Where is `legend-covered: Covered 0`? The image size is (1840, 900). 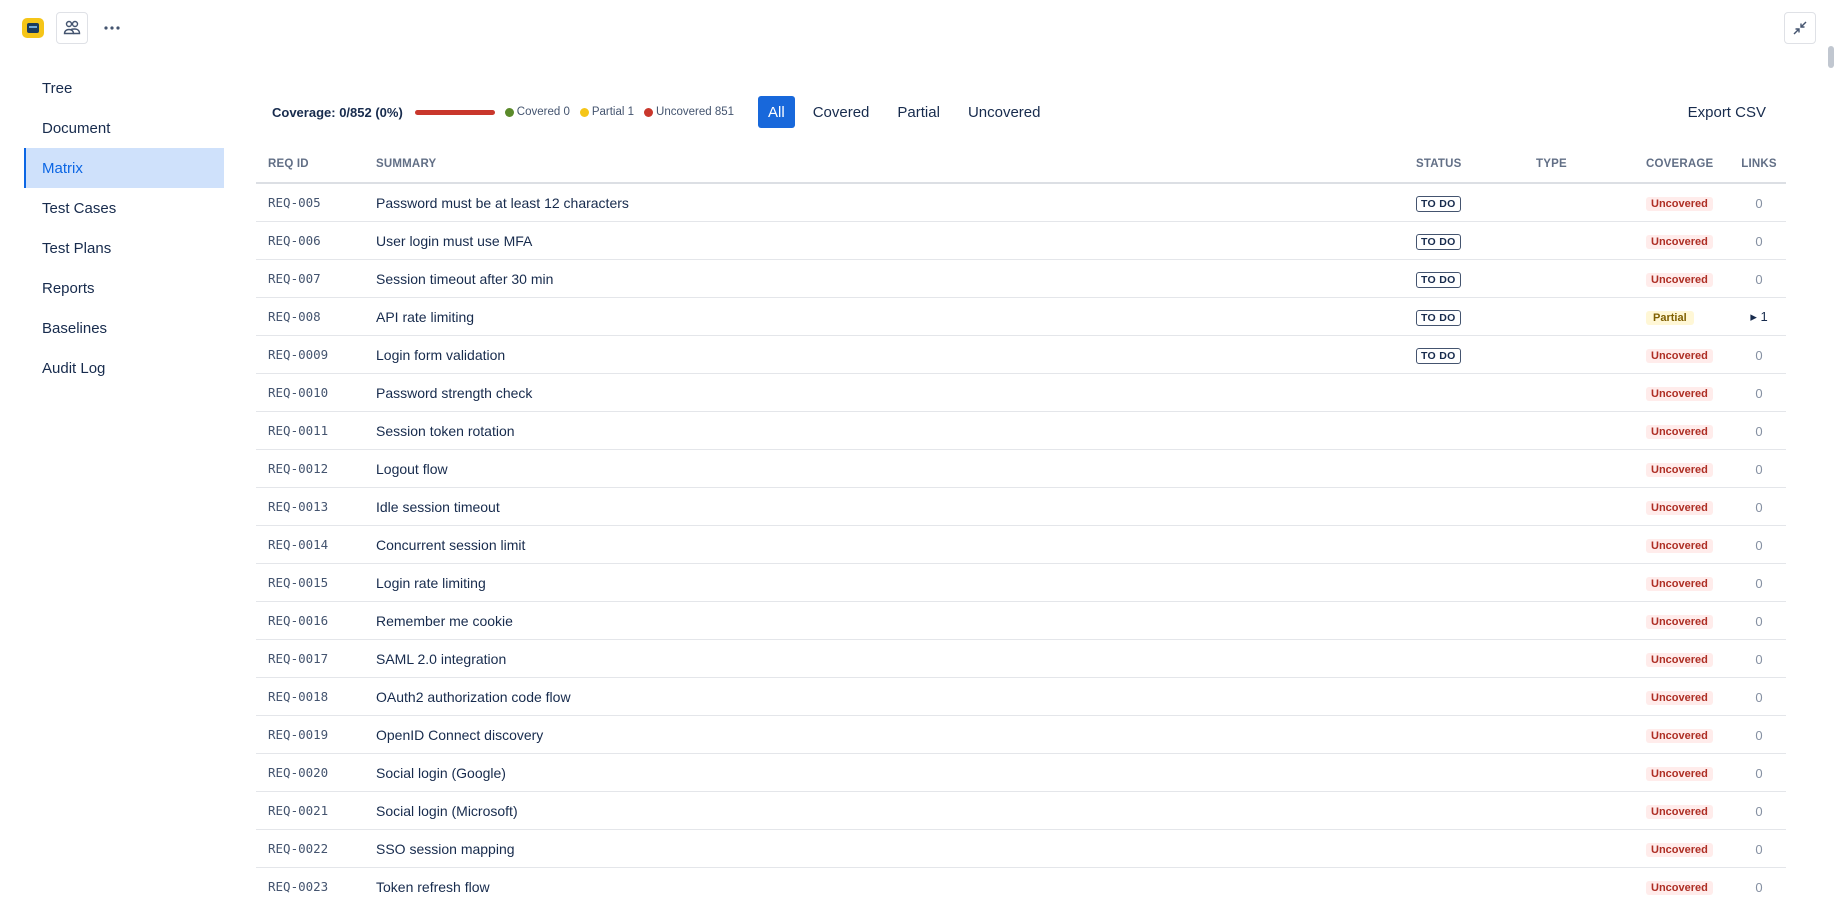 legend-covered: Covered 0 is located at coordinates (537, 112).